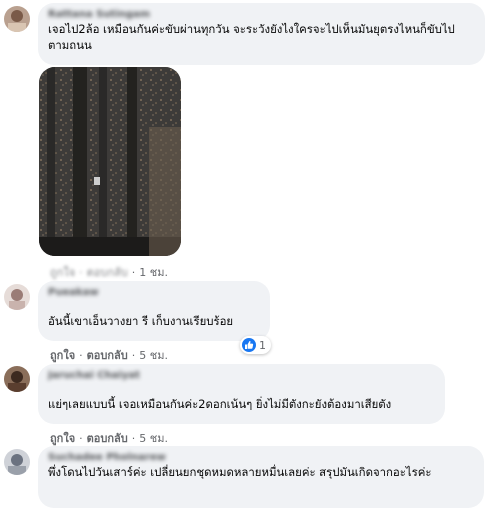 The image size is (493, 508). I want to click on comment-actions: ถูกใจ · ตอบกลับ · 1 ชม., so click(109, 272).